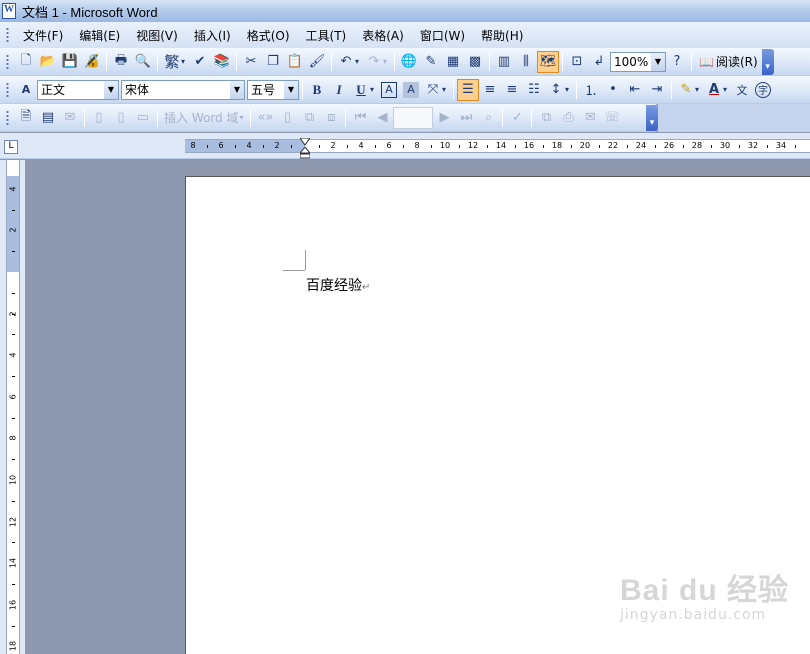 This screenshot has height=654, width=810. What do you see at coordinates (727, 89) in the screenshot?
I see `font-color-dropdown-icon: ▾` at bounding box center [727, 89].